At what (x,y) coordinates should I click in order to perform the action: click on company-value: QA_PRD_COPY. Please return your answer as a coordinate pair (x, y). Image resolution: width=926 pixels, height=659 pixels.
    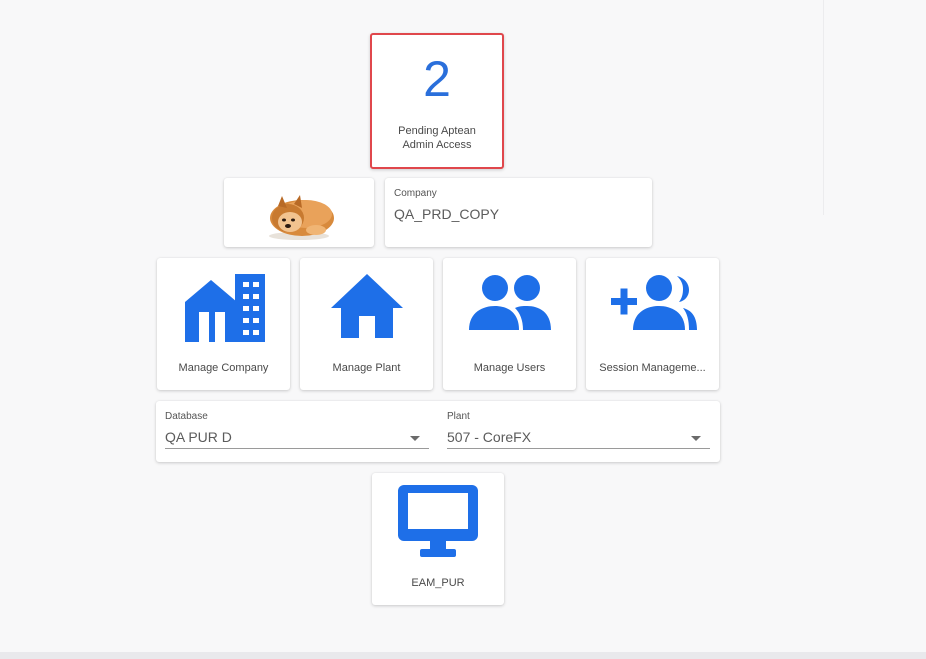
    Looking at the image, I should click on (447, 214).